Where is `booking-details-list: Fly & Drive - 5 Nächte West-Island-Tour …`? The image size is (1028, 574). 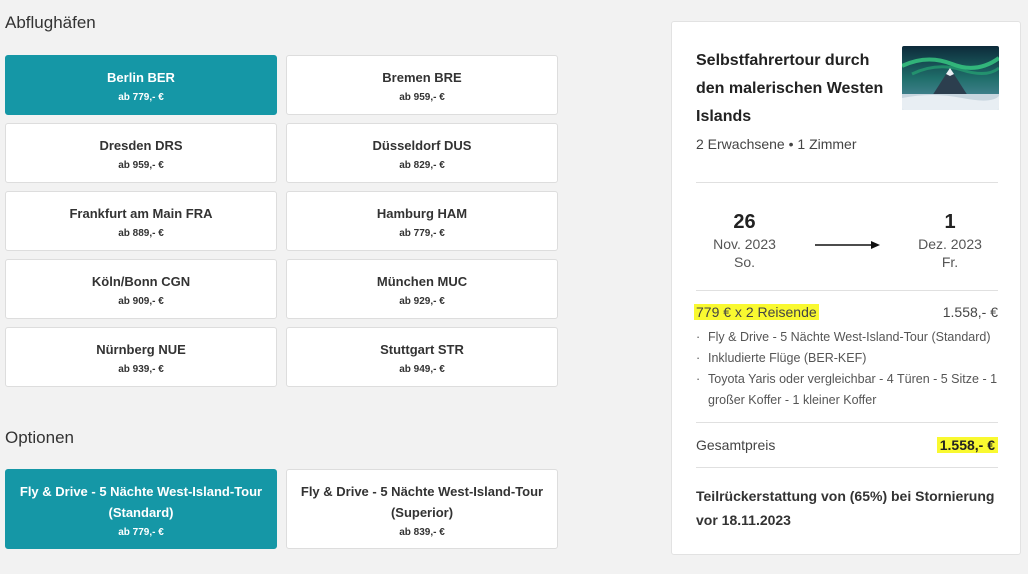
booking-details-list: Fly & Drive - 5 Nächte West-Island-Tour … is located at coordinates (847, 369).